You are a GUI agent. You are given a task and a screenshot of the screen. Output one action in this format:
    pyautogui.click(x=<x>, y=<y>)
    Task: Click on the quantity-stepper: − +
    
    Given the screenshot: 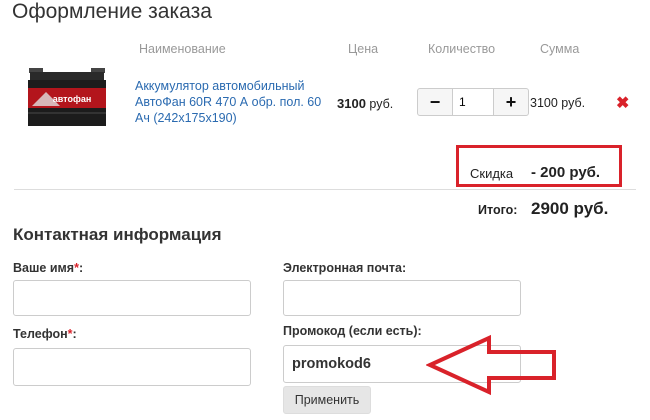 What is the action you would take?
    pyautogui.click(x=473, y=102)
    